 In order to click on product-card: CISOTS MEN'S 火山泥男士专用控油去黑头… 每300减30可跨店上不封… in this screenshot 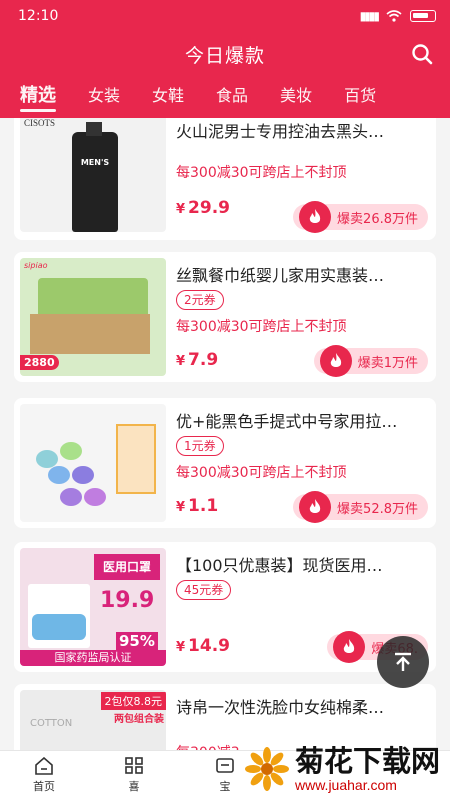, I will do `click(225, 179)`.